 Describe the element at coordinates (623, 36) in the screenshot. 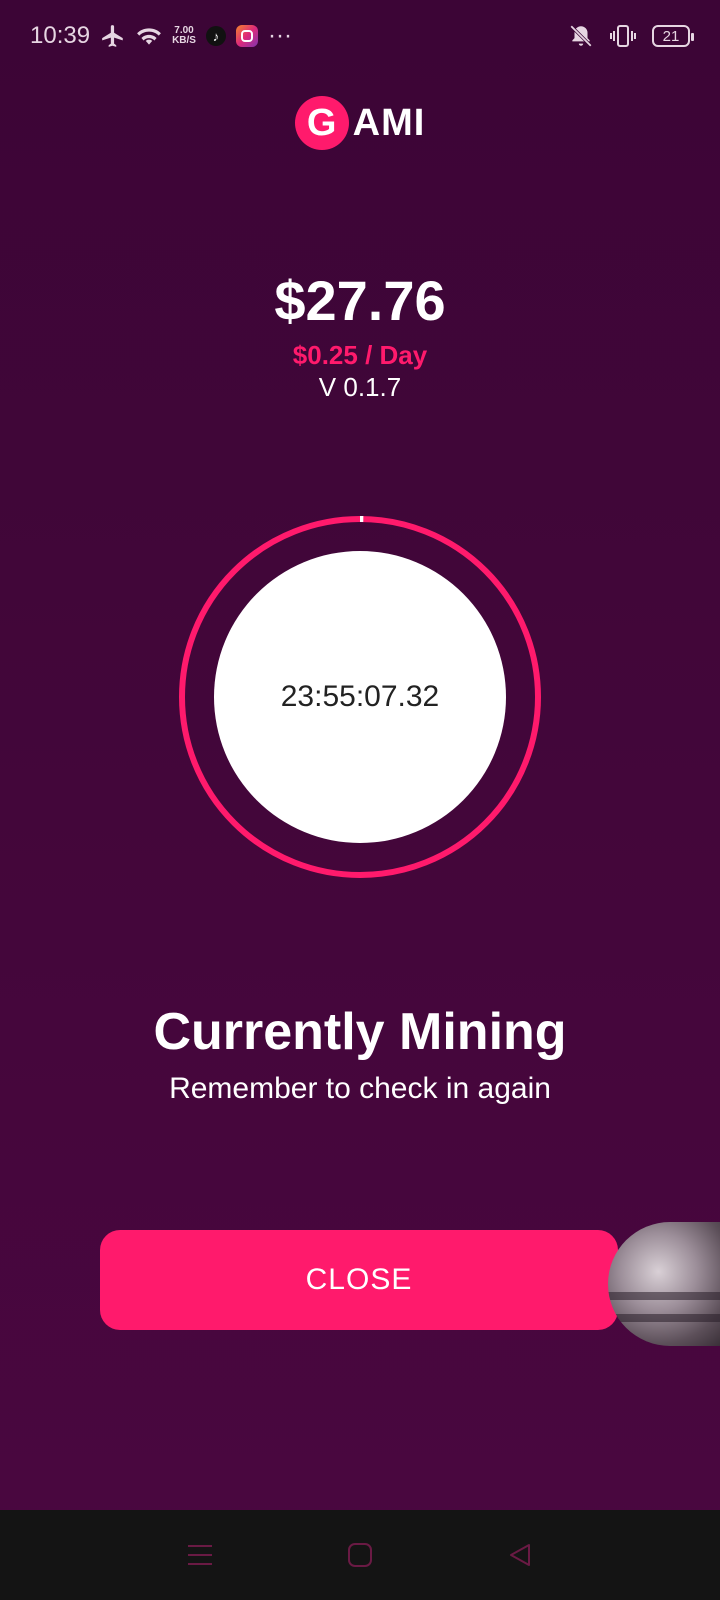

I see `vibrate-icon` at that location.